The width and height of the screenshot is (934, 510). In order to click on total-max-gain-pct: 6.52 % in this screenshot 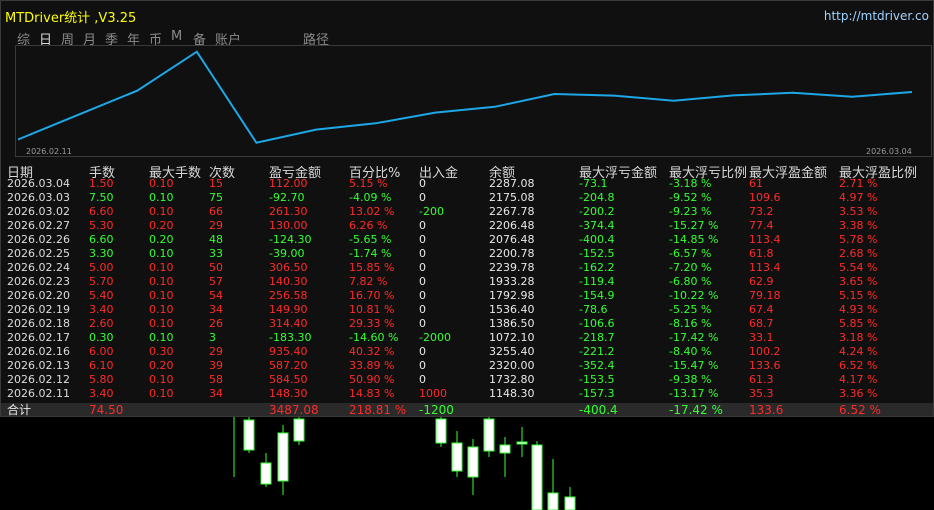, I will do `click(860, 410)`.